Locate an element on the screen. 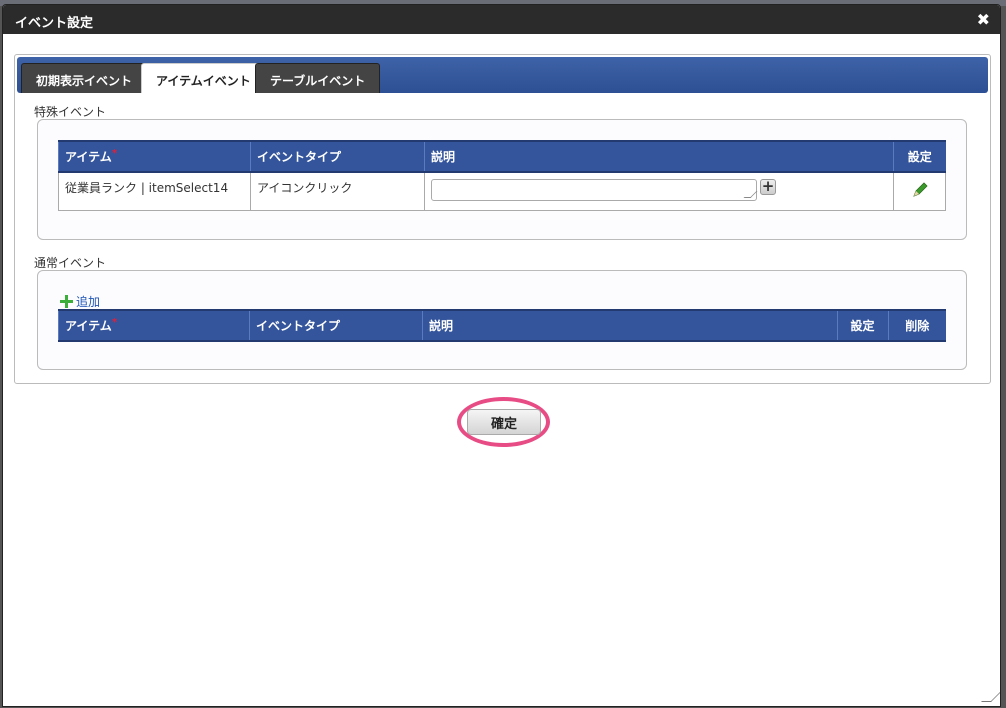  cell-item: 従業員ランク | itemSelect14 is located at coordinates (154, 191).